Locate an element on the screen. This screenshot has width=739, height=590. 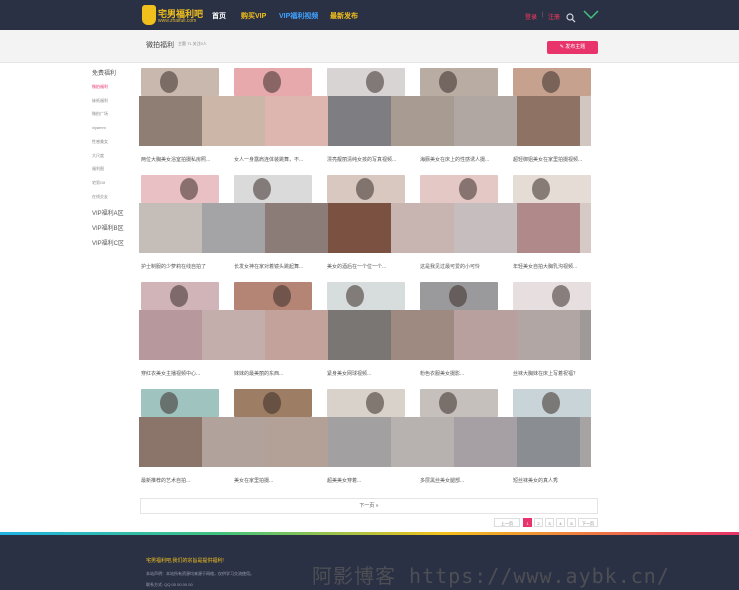
sidebar-item-vip-b: VIP福利B区 is located at coordinates (108, 227).